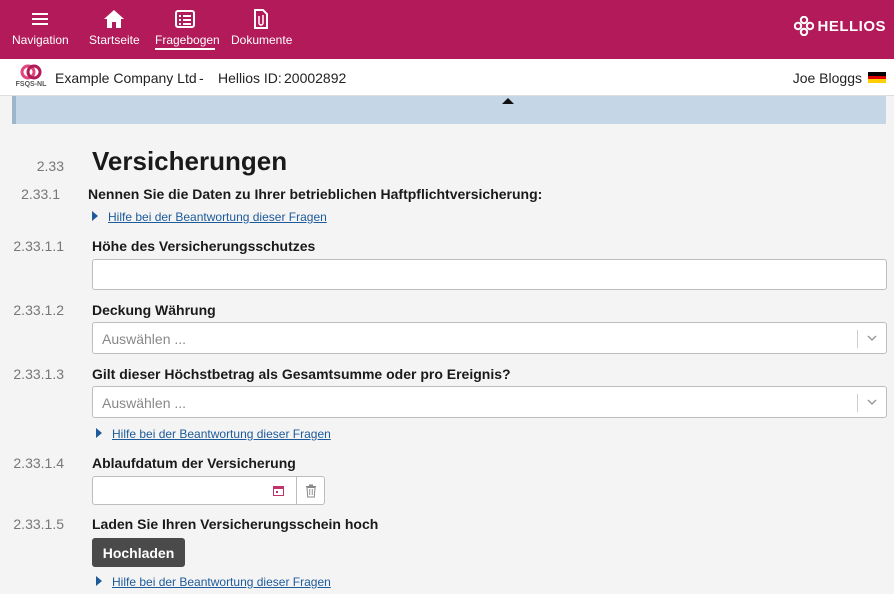 This screenshot has height=594, width=894. What do you see at coordinates (38, 310) in the screenshot?
I see `question-number: 2.33.1.2` at bounding box center [38, 310].